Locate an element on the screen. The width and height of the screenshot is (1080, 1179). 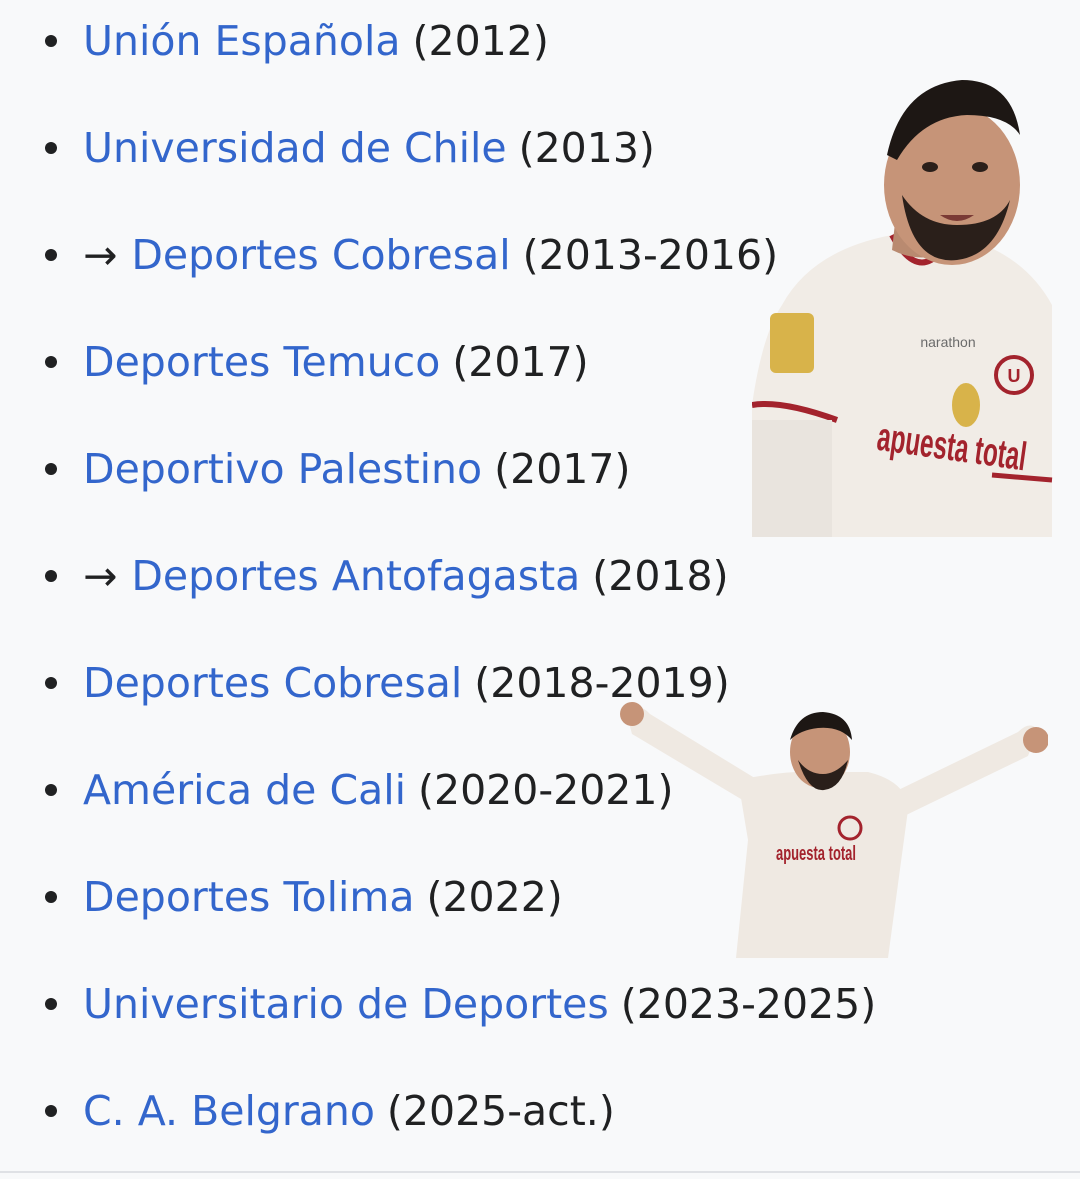
club-years: (2025-act.) is located at coordinates (500, 1111).